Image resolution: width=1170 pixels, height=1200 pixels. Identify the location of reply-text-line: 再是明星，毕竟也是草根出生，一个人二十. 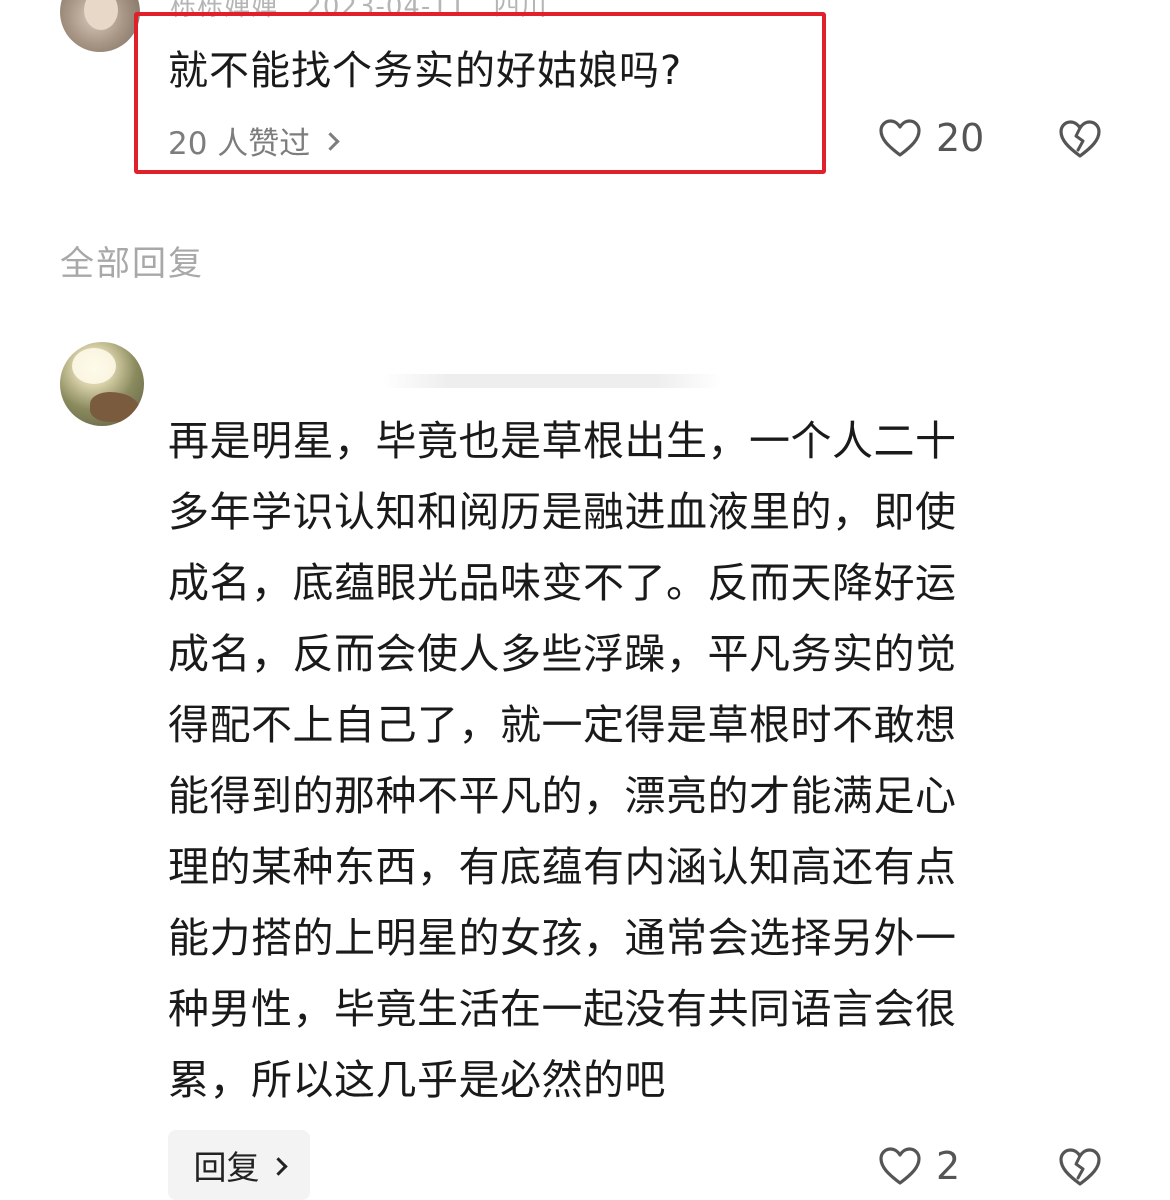
(562, 441).